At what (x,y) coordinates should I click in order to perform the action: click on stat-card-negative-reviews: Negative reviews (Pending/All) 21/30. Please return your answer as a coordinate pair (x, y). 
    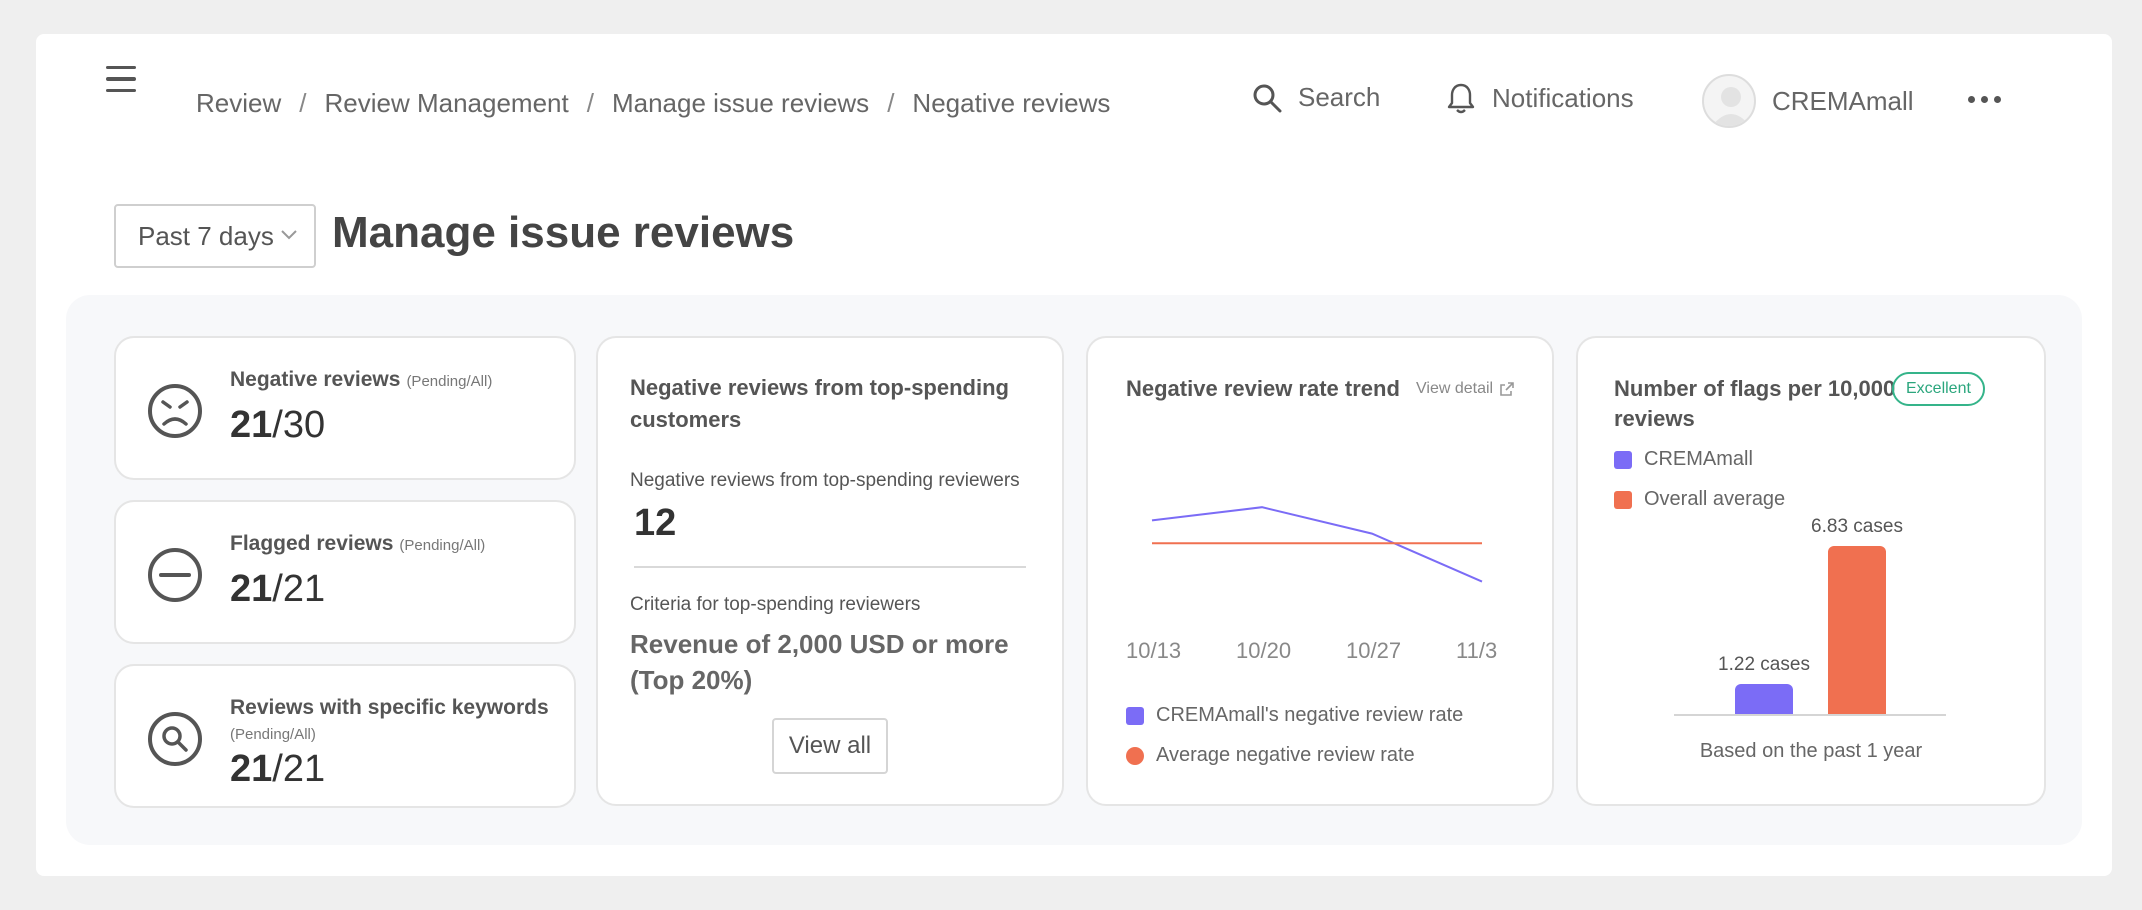
    Looking at the image, I should click on (345, 408).